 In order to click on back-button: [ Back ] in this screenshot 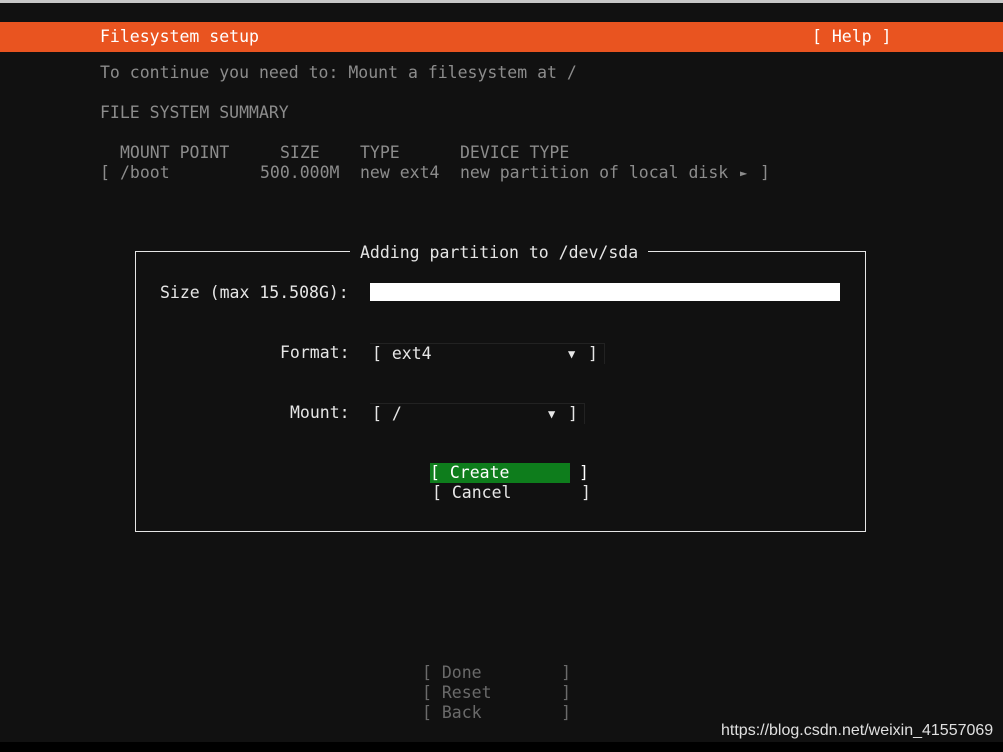, I will do `click(496, 713)`.